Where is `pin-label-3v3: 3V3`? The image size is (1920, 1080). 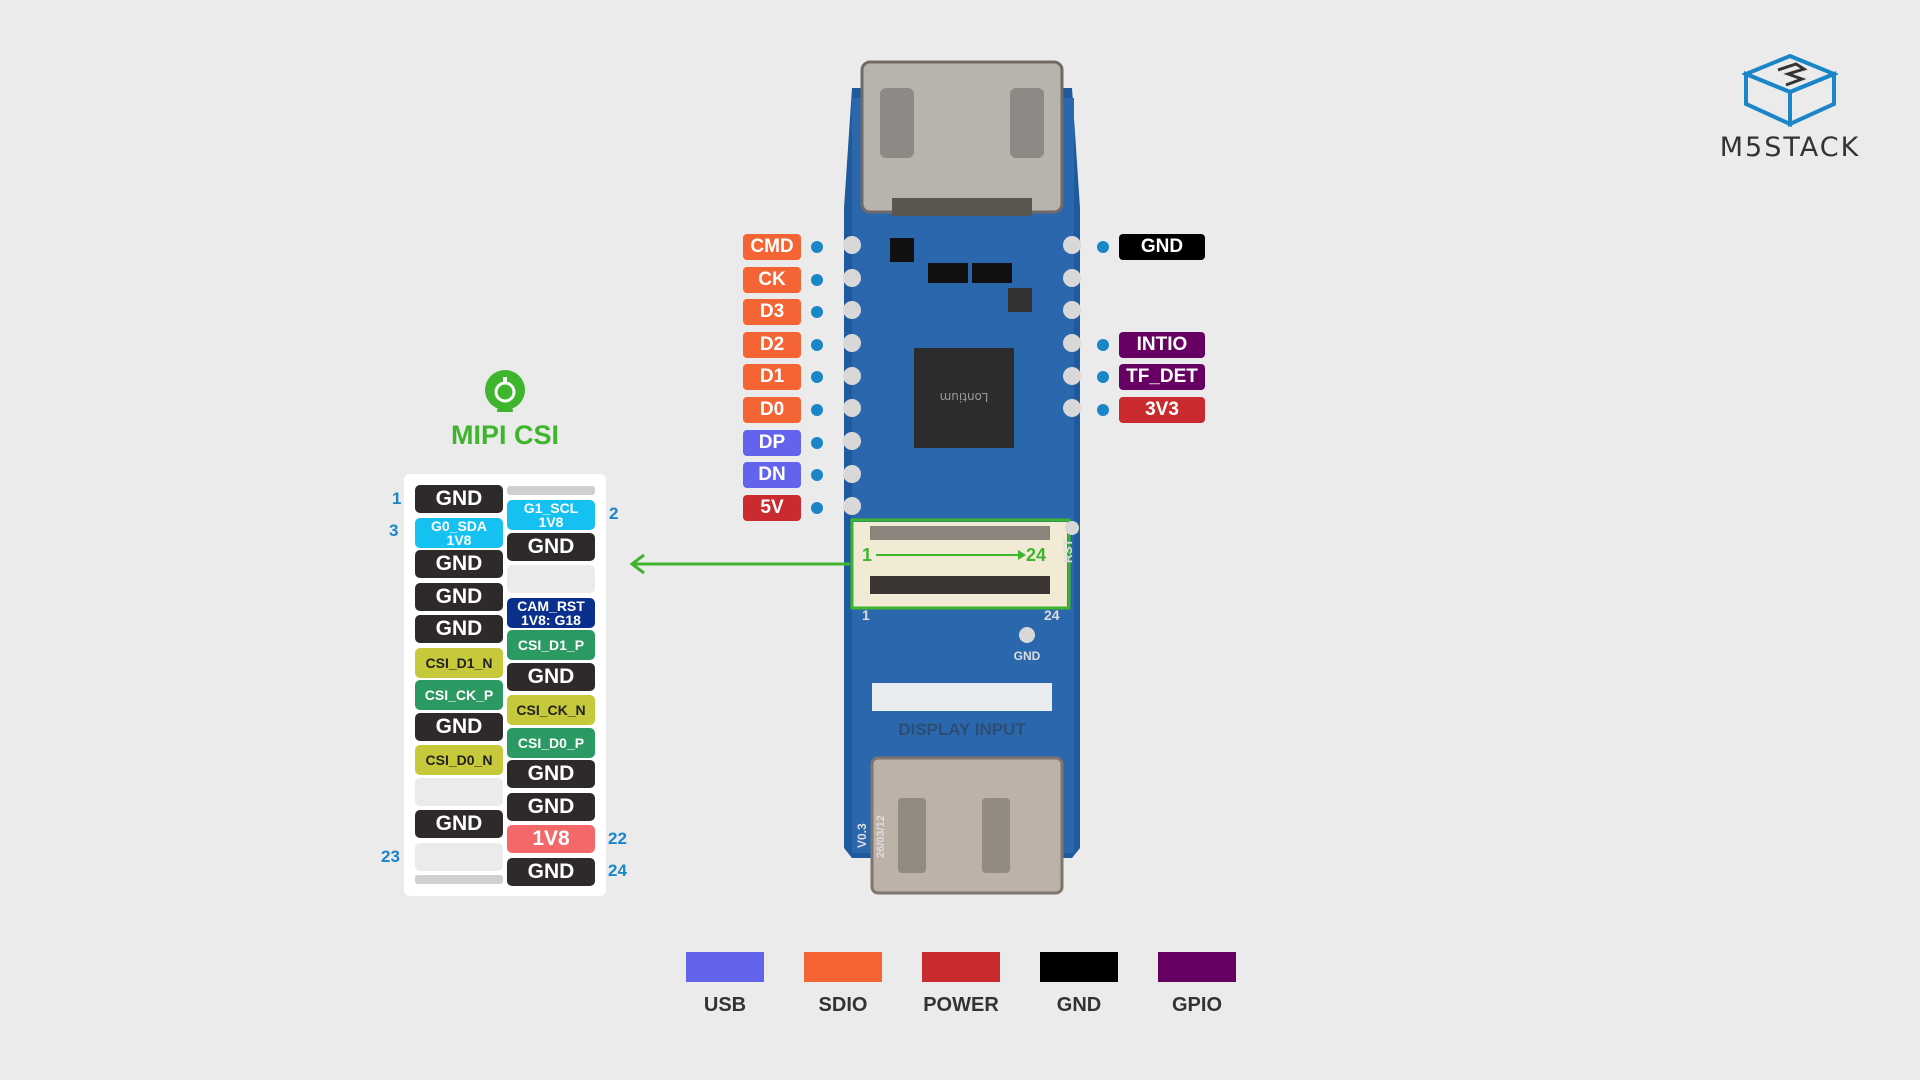
pin-label-3v3: 3V3 is located at coordinates (1162, 410).